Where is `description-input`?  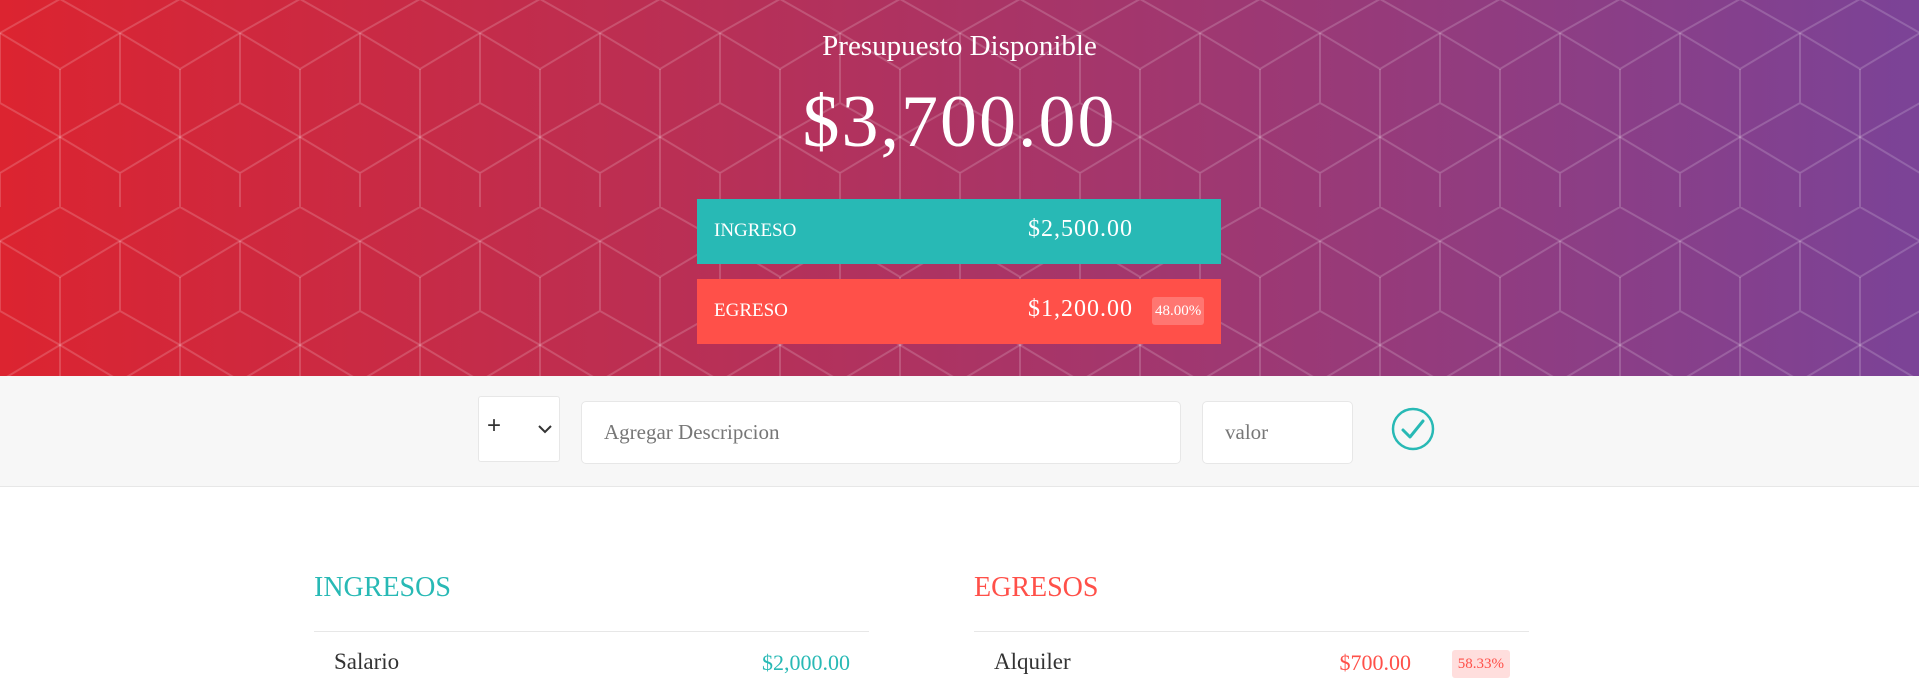
description-input is located at coordinates (881, 432).